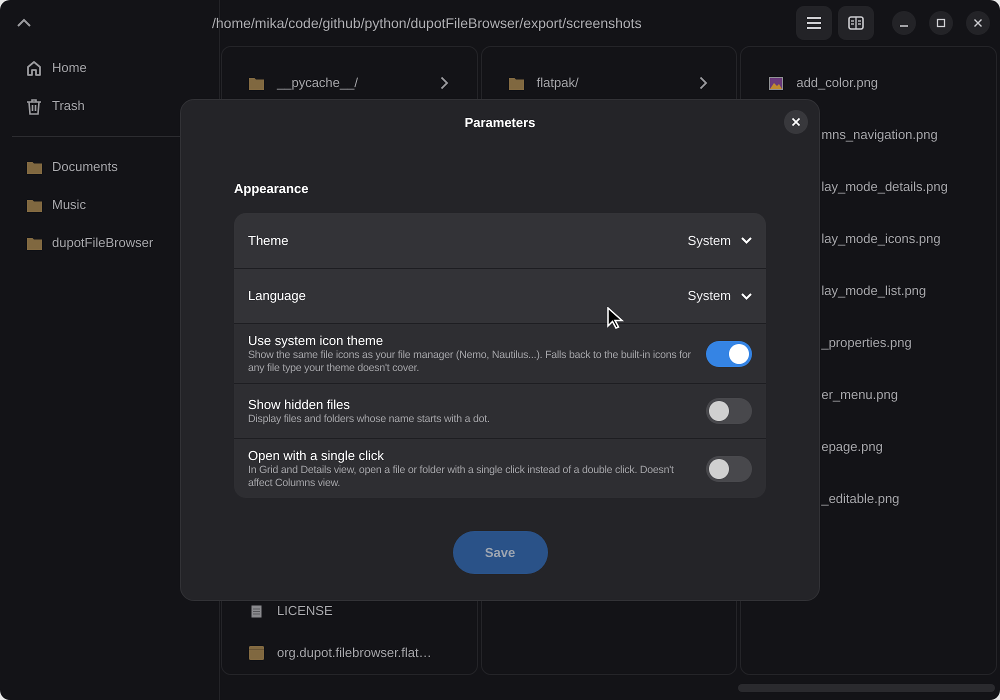 This screenshot has width=1000, height=700. Describe the element at coordinates (349, 611) in the screenshot. I see `file-item: LICENSE` at that location.